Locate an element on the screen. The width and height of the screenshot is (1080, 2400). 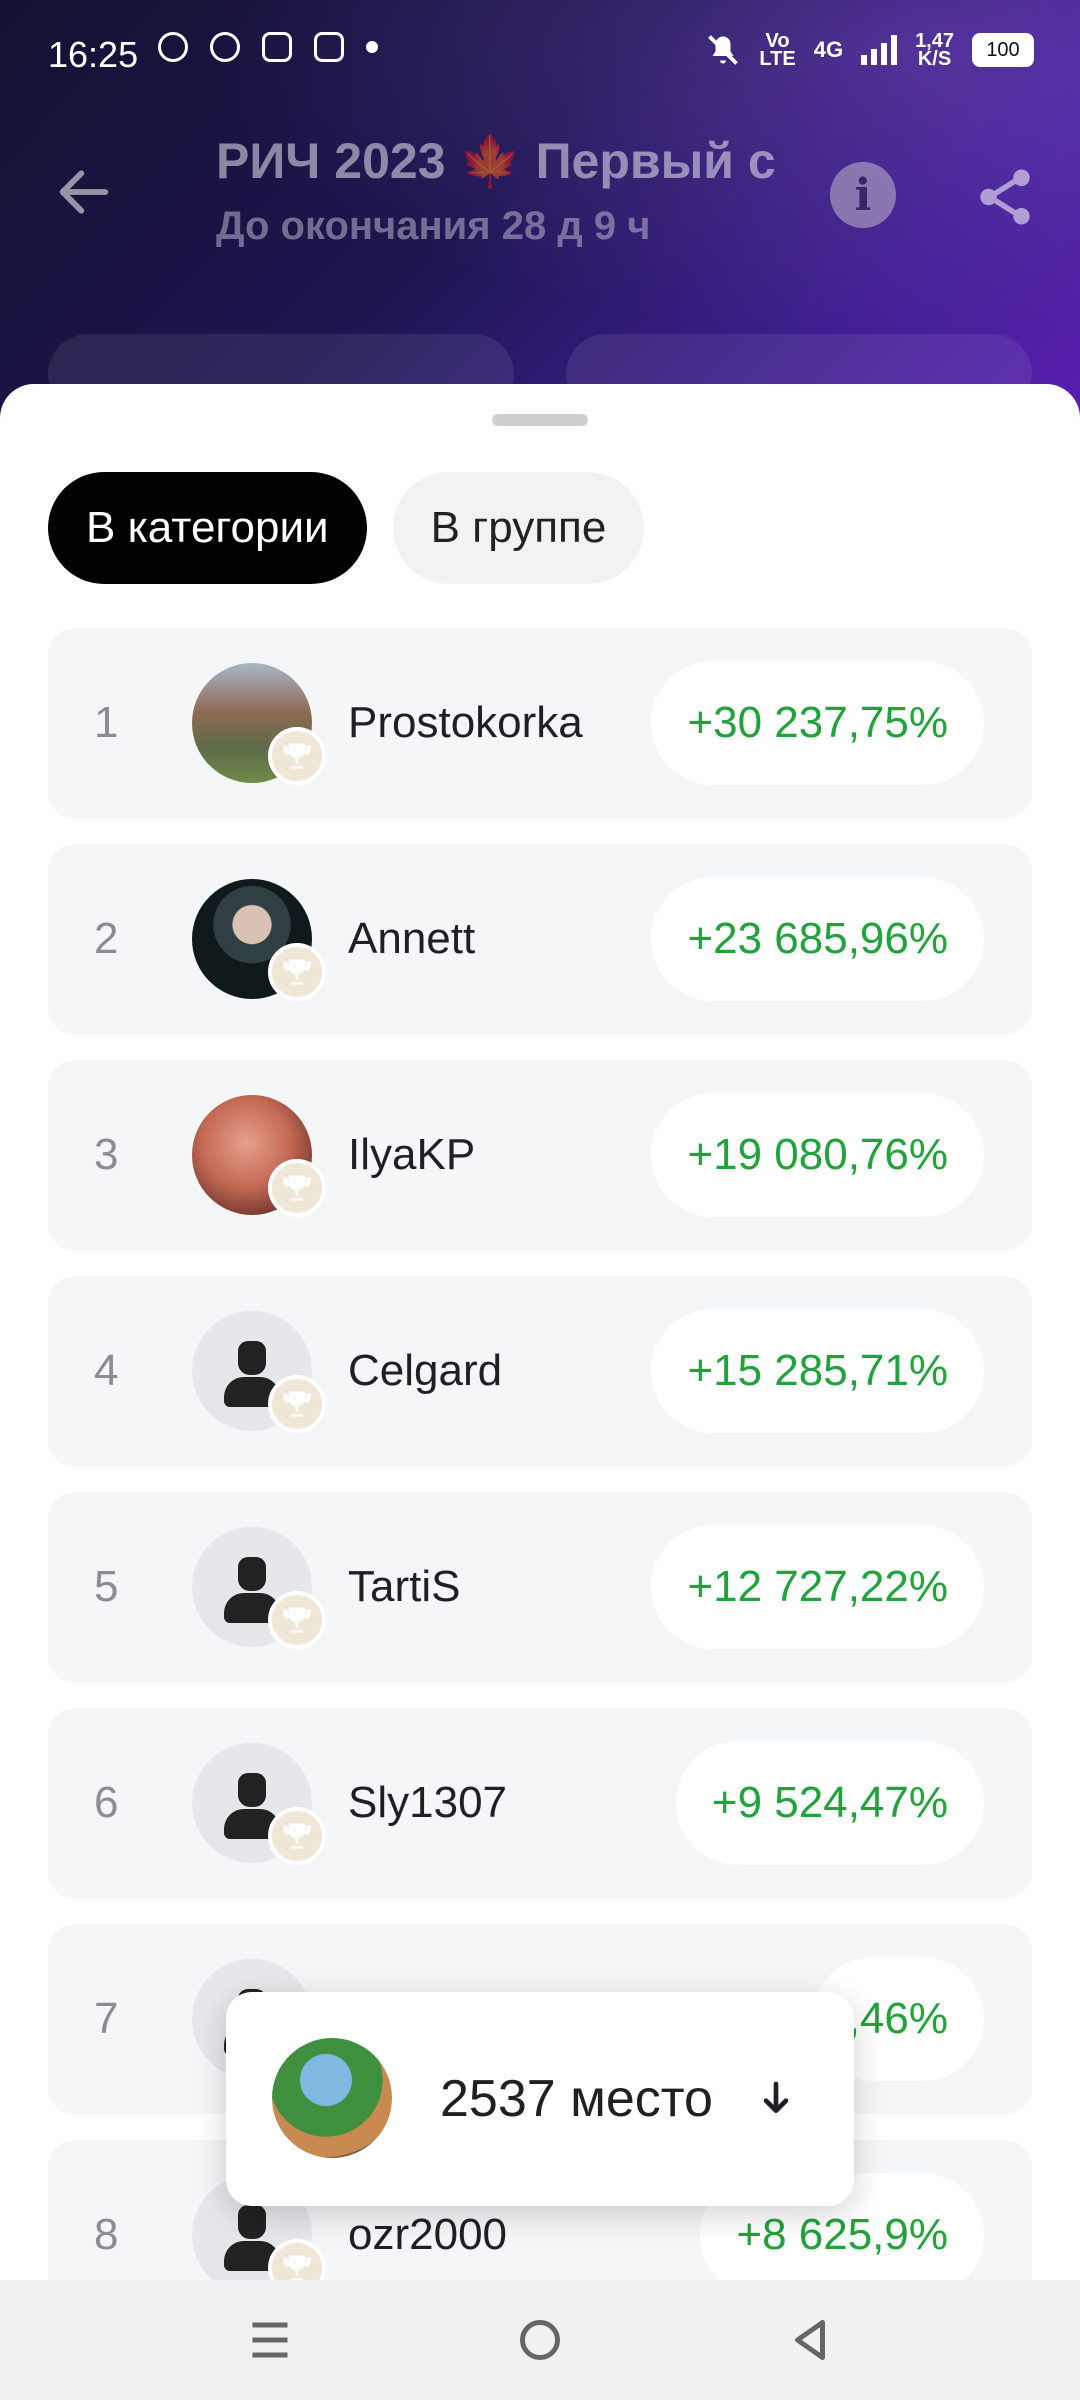
leaderboard-tabs: В категории В группе is located at coordinates (346, 528).